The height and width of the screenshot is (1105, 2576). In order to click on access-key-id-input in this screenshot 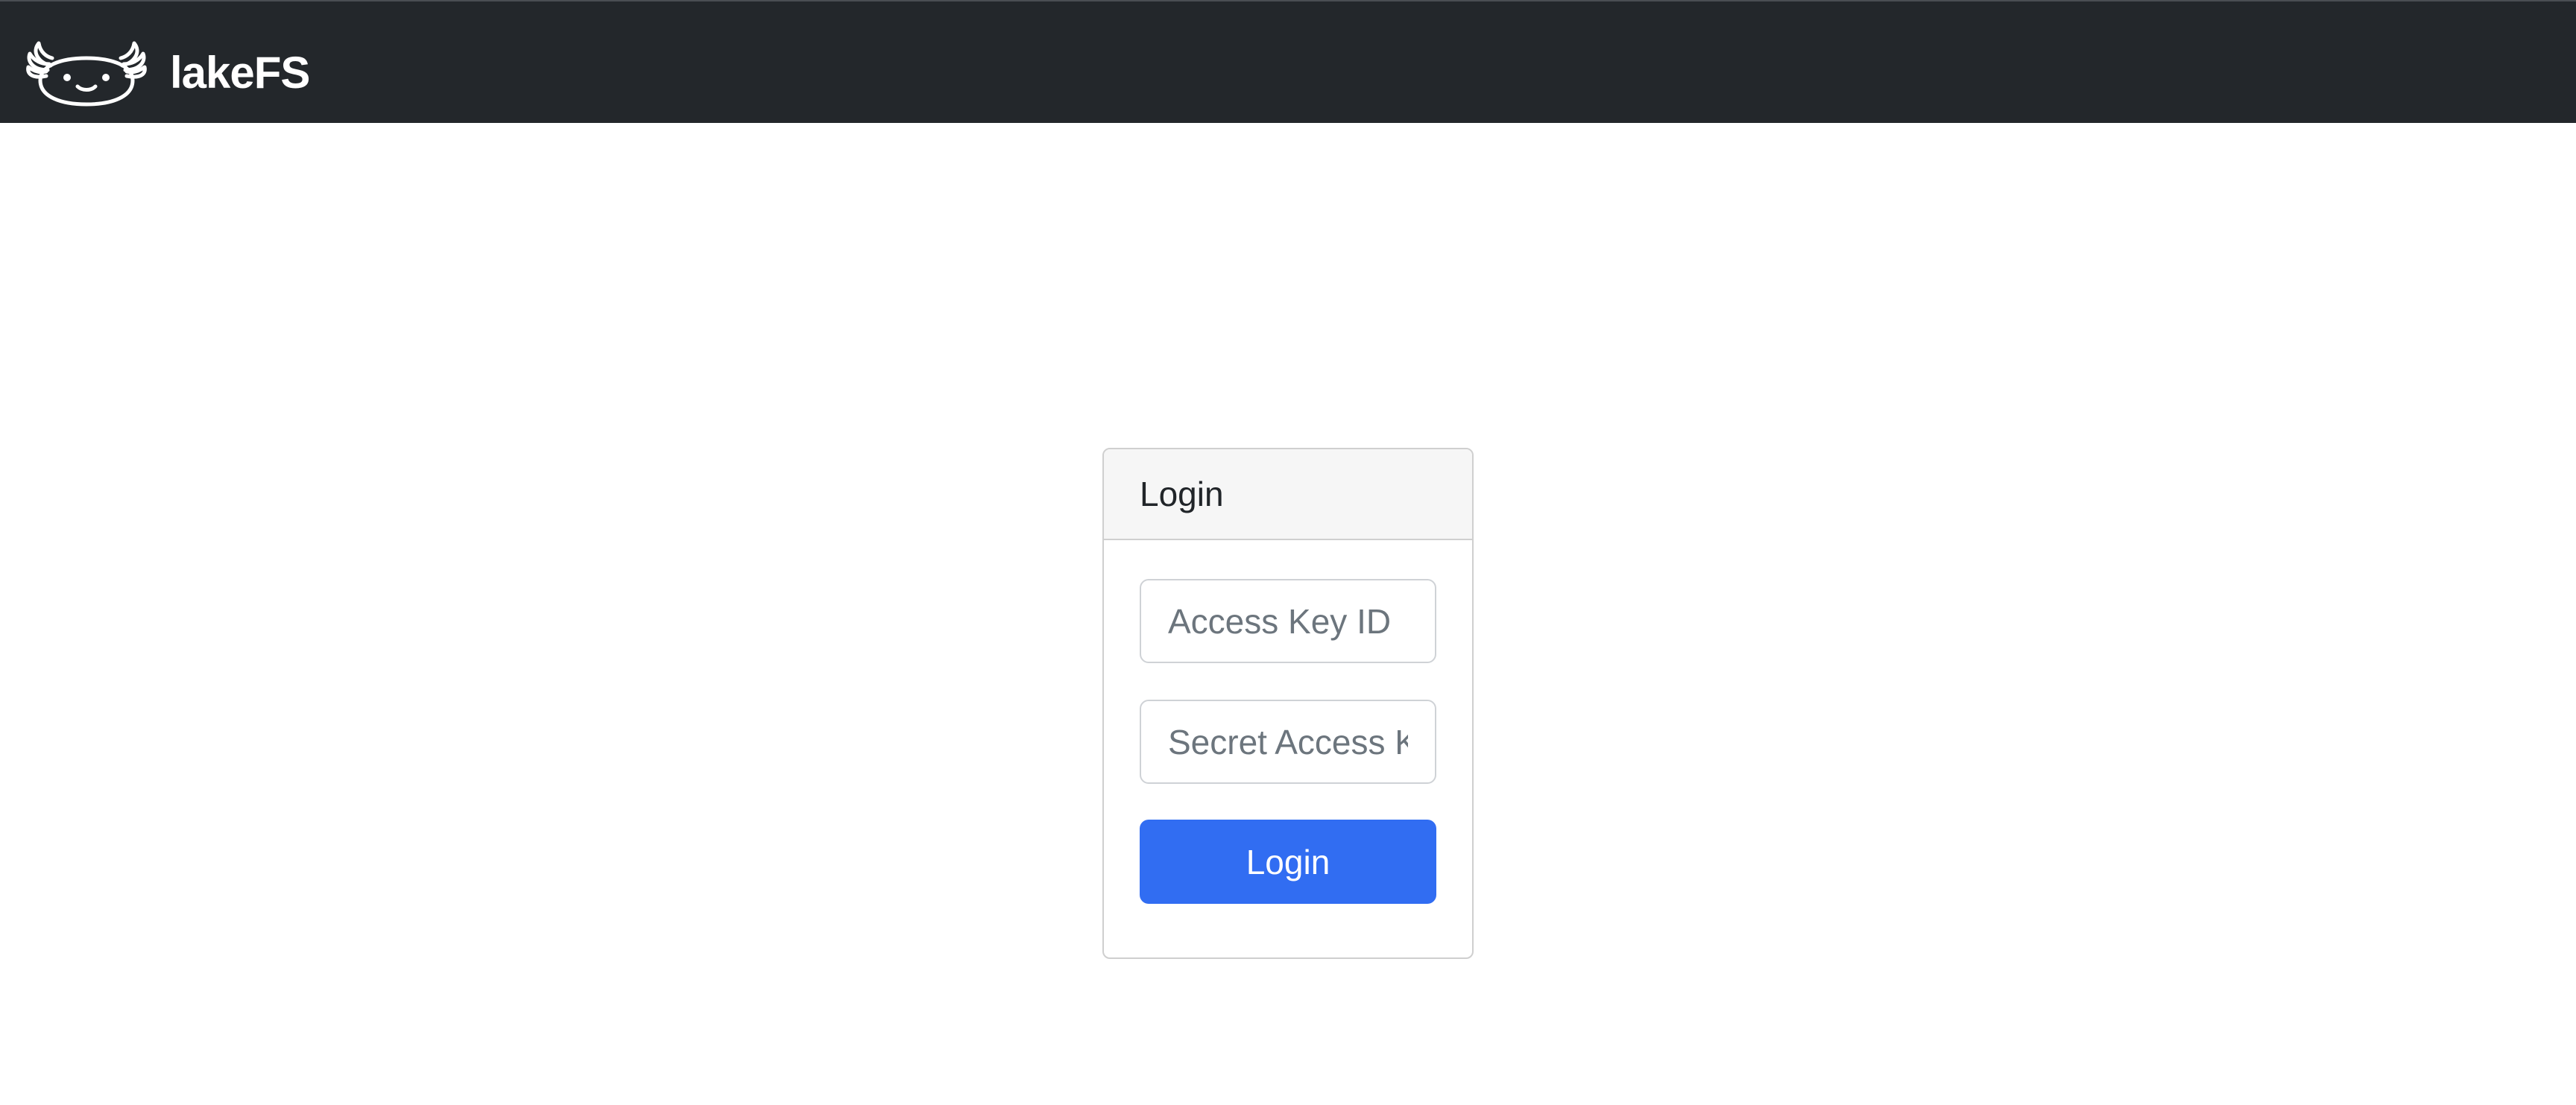, I will do `click(1288, 621)`.